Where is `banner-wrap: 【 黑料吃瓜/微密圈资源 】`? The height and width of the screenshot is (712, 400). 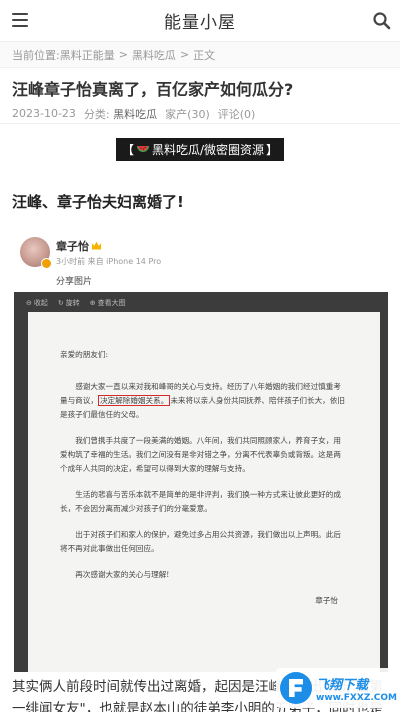
banner-wrap: 【 黑料吃瓜/微密圈资源 】 is located at coordinates (200, 149).